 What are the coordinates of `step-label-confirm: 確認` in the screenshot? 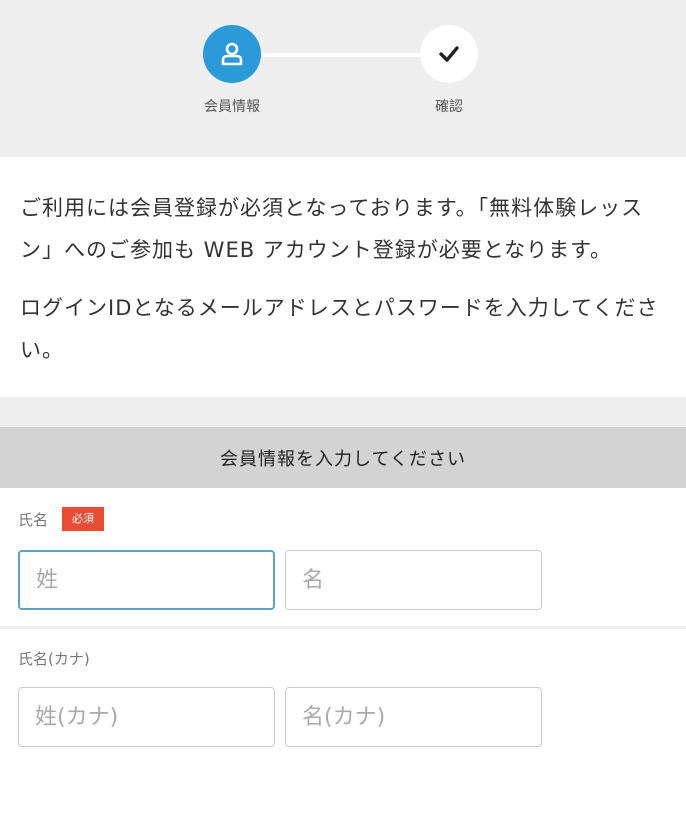 It's located at (449, 107).